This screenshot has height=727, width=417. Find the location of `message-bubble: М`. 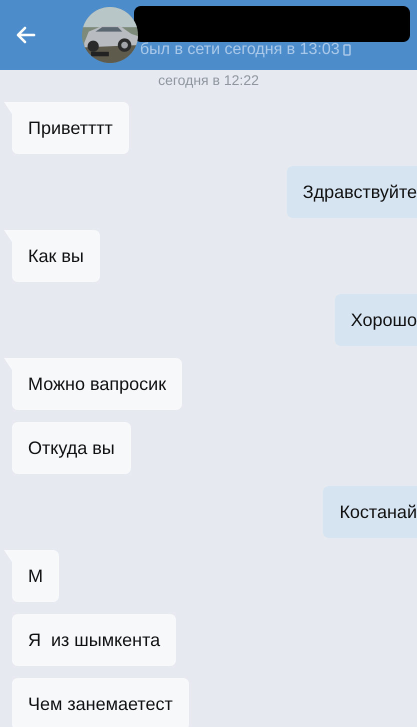

message-bubble: М is located at coordinates (35, 576).